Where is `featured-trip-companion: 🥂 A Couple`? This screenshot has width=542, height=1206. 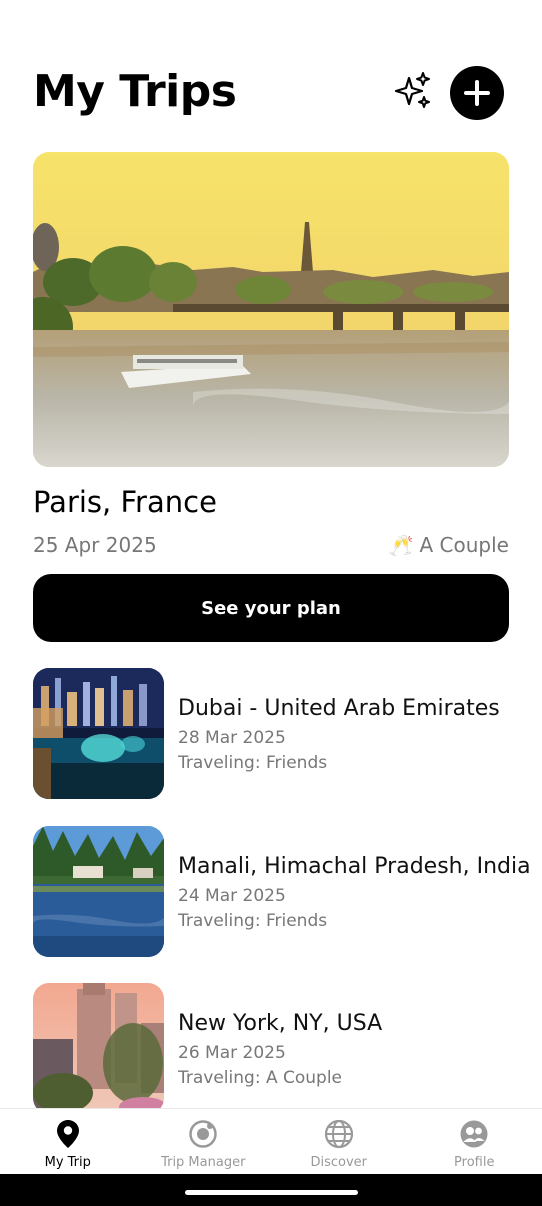 featured-trip-companion: 🥂 A Couple is located at coordinates (449, 545).